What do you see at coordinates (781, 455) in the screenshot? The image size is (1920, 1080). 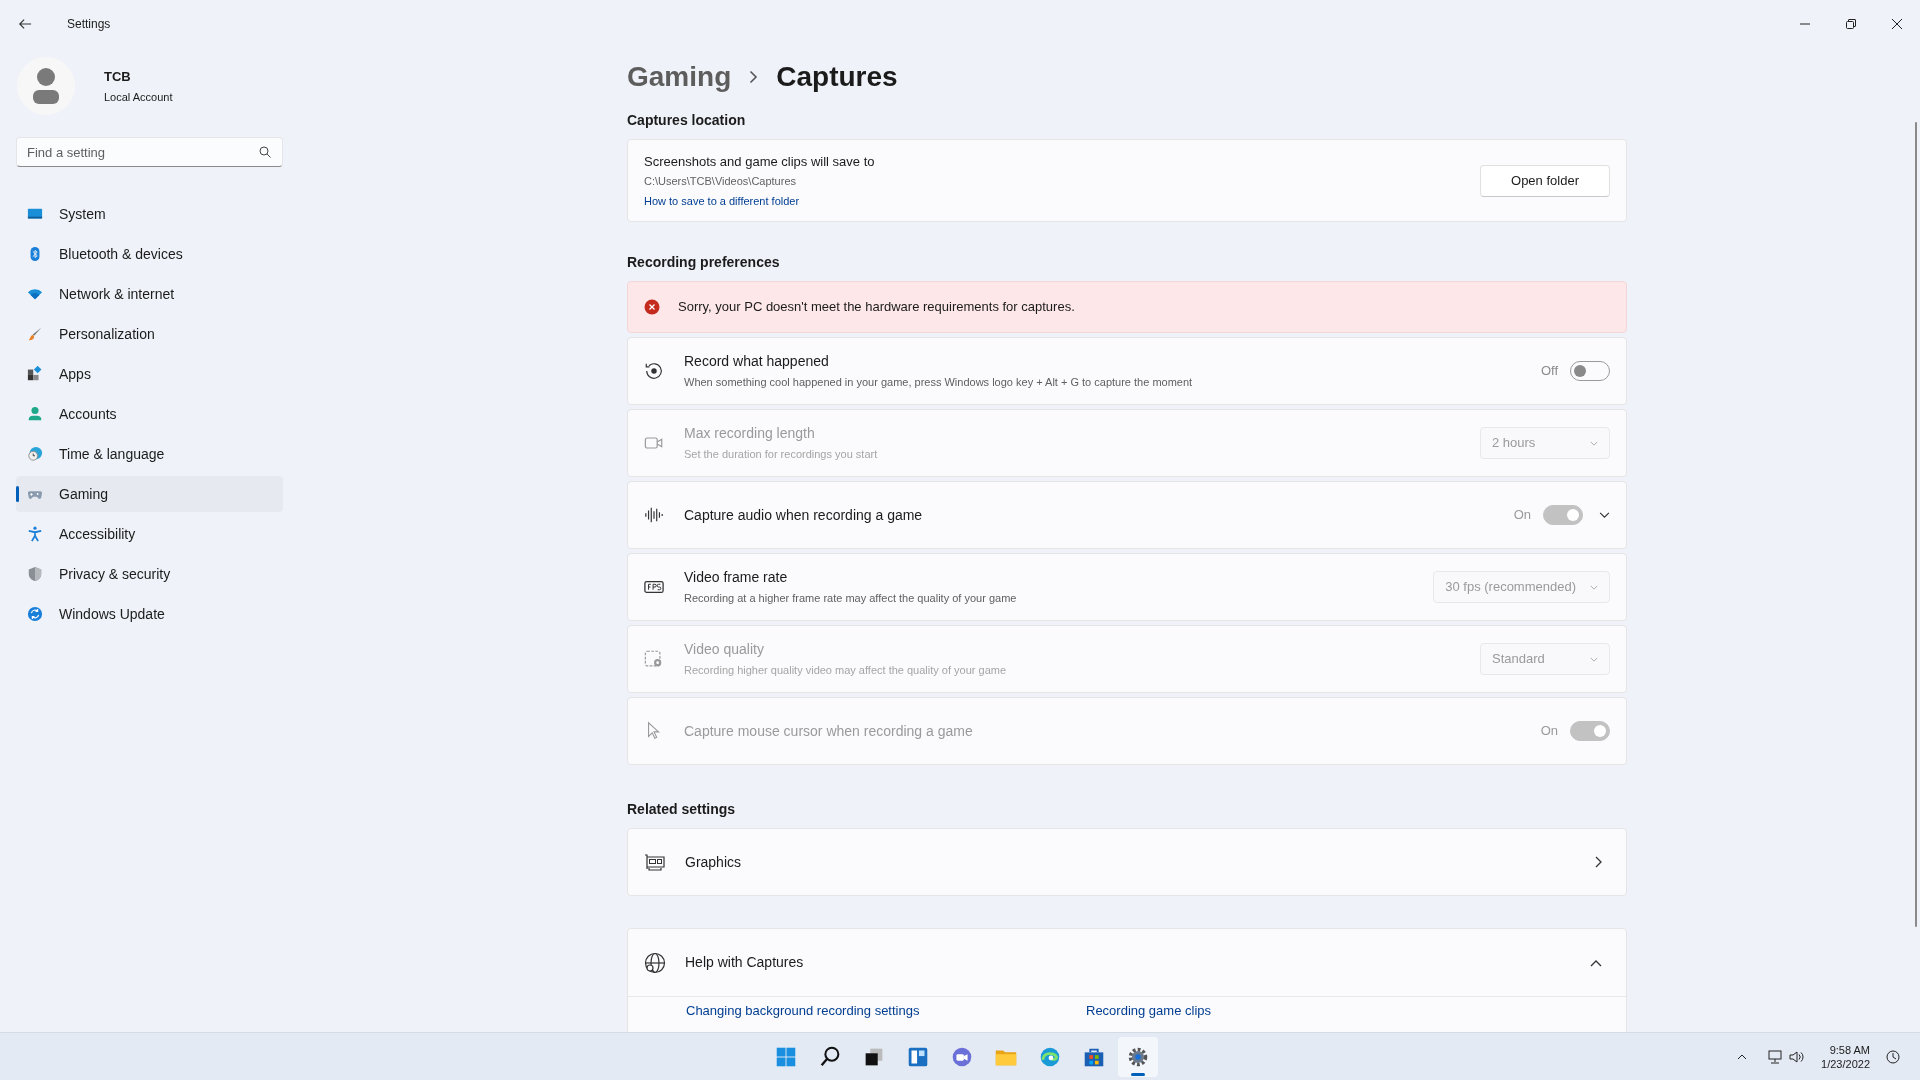 I see `setting-description: Set the duration for recordings you start` at bounding box center [781, 455].